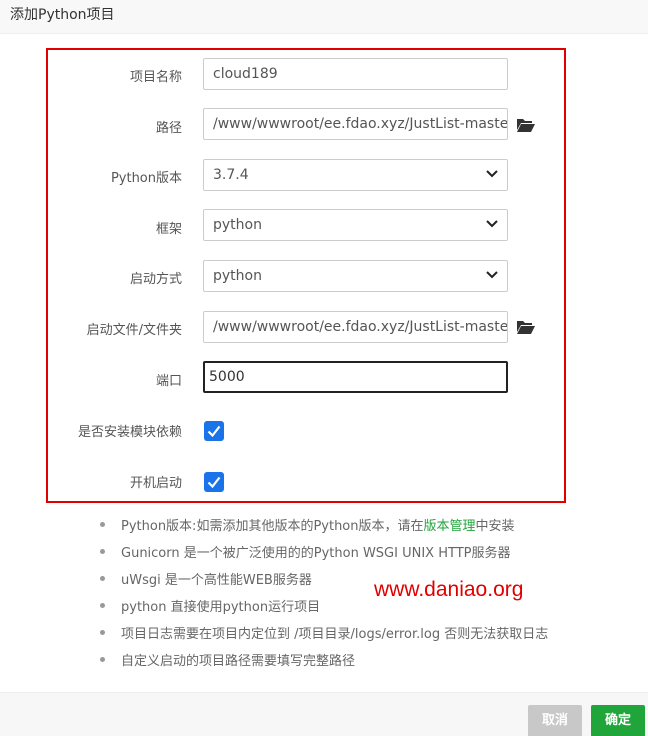 The height and width of the screenshot is (736, 648). I want to click on version-manager-link: 版本管理, so click(450, 526).